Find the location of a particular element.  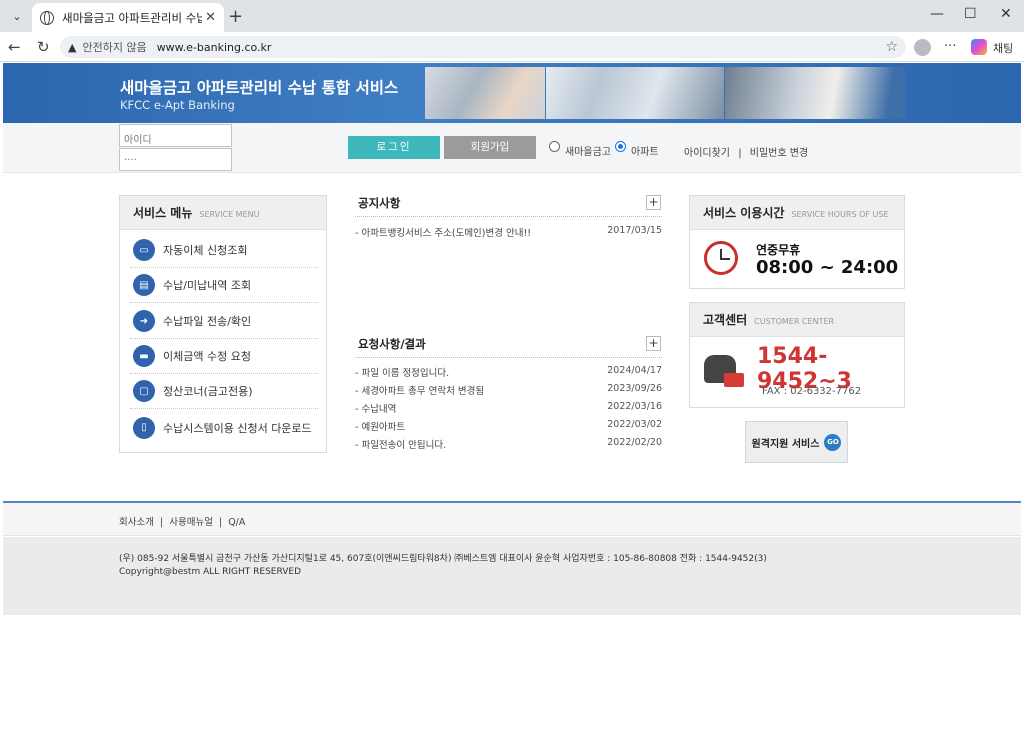

request-title: - 세경아파트 총무 연락처 변경됨 is located at coordinates (420, 391).